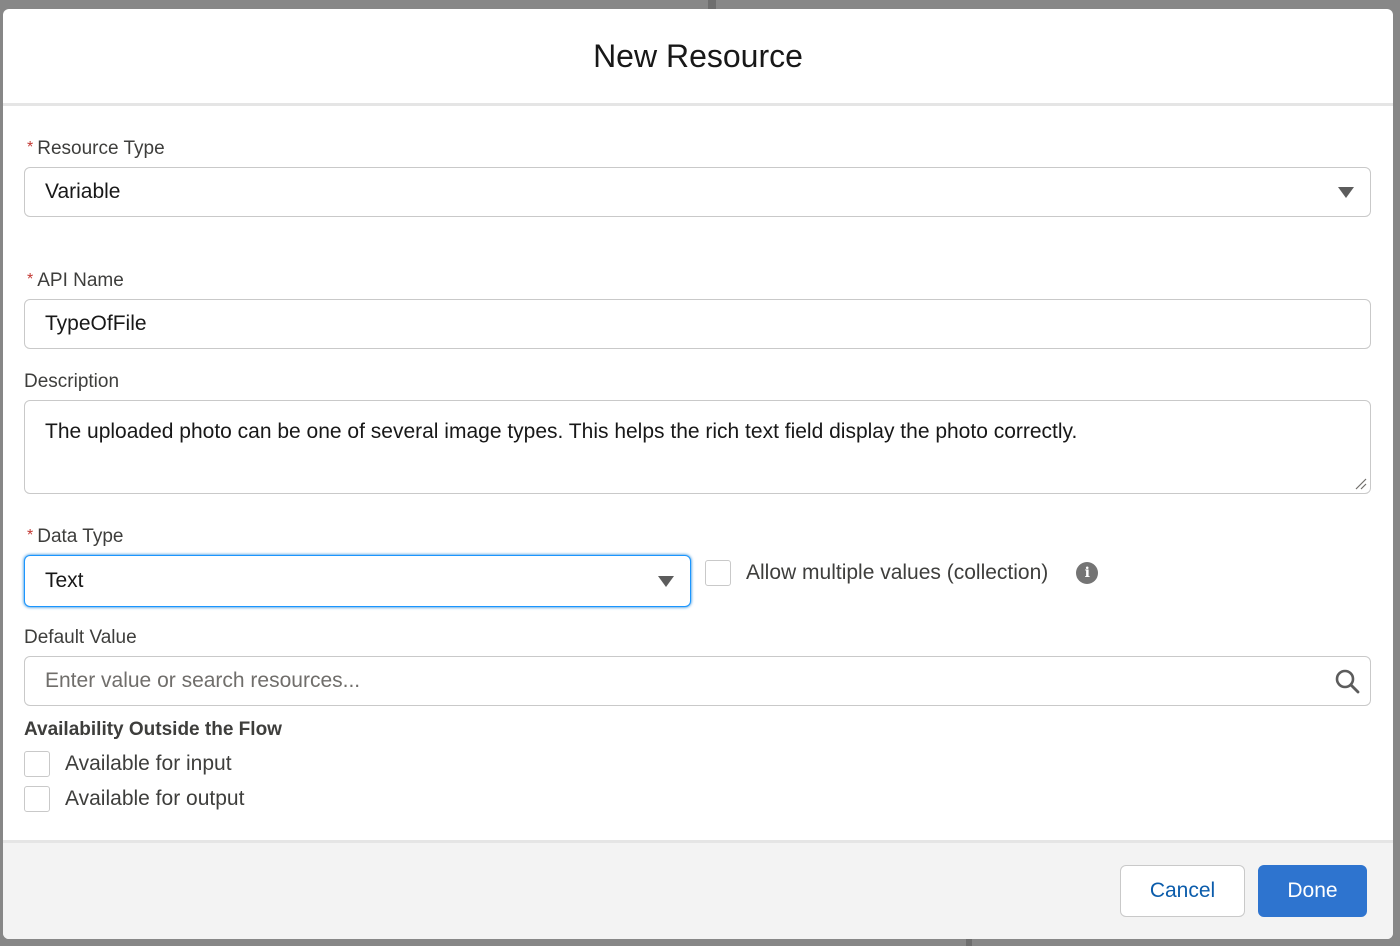  Describe the element at coordinates (718, 573) in the screenshot. I see `allow-multiple-checkbox` at that location.